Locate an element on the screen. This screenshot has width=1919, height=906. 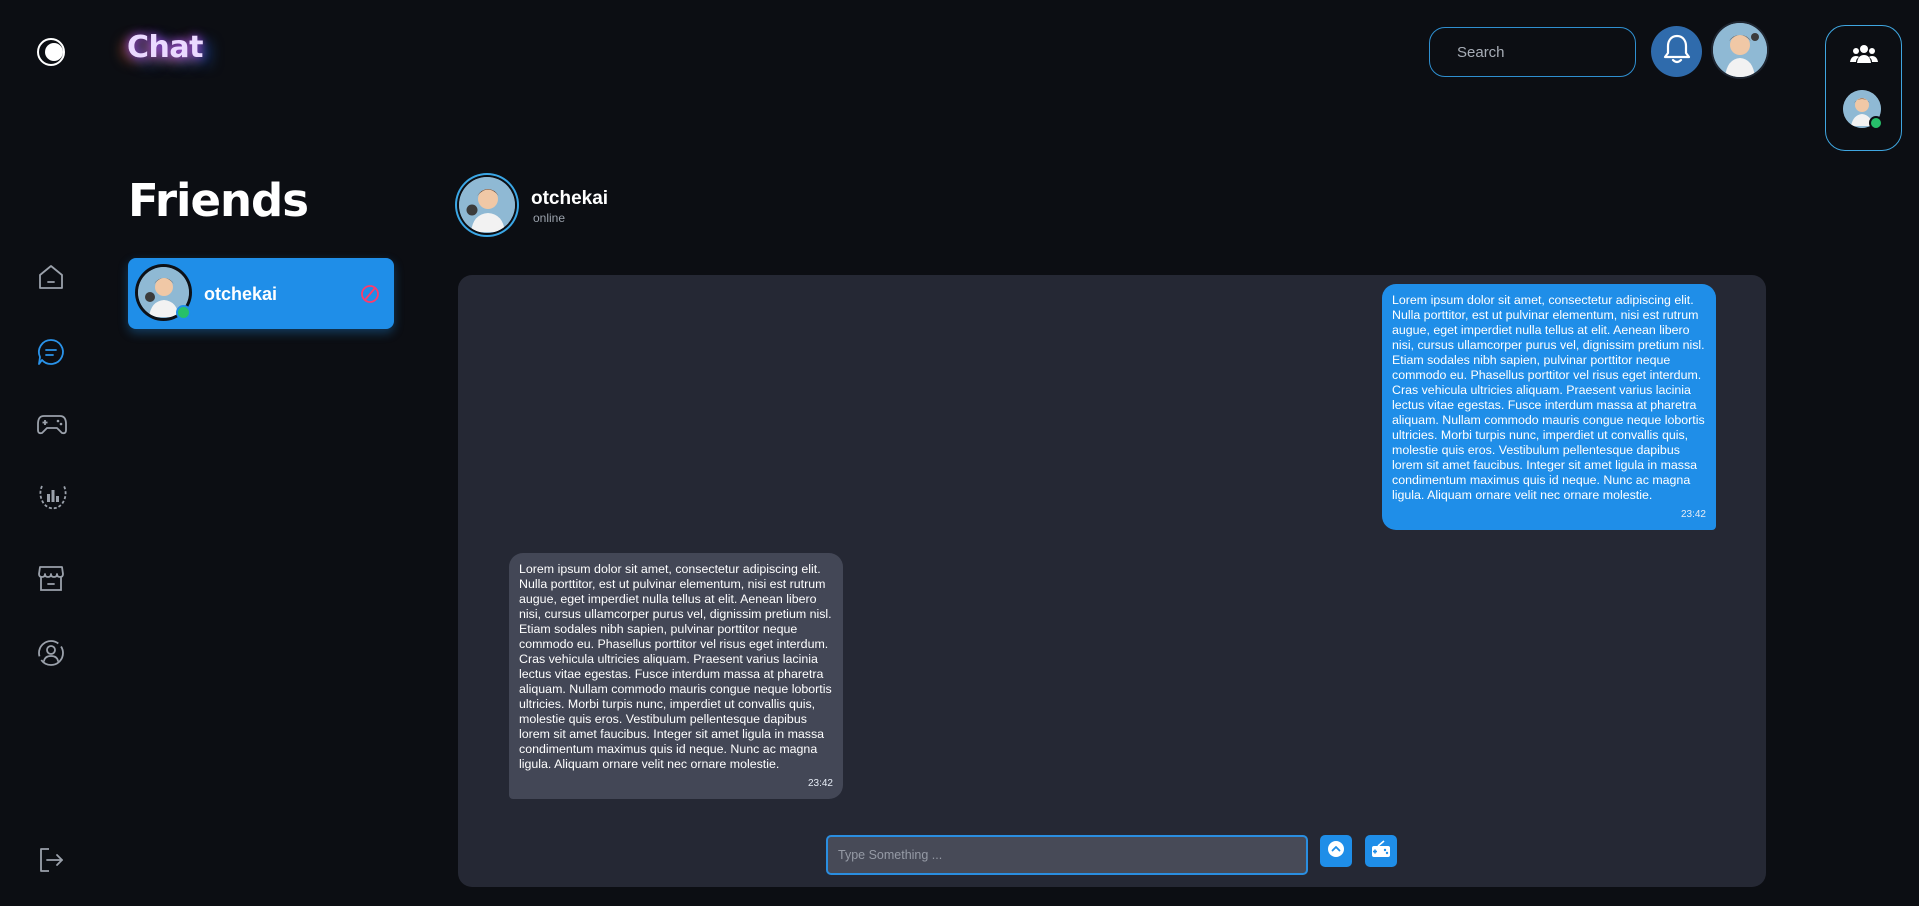
game-invite-button is located at coordinates (1381, 851).